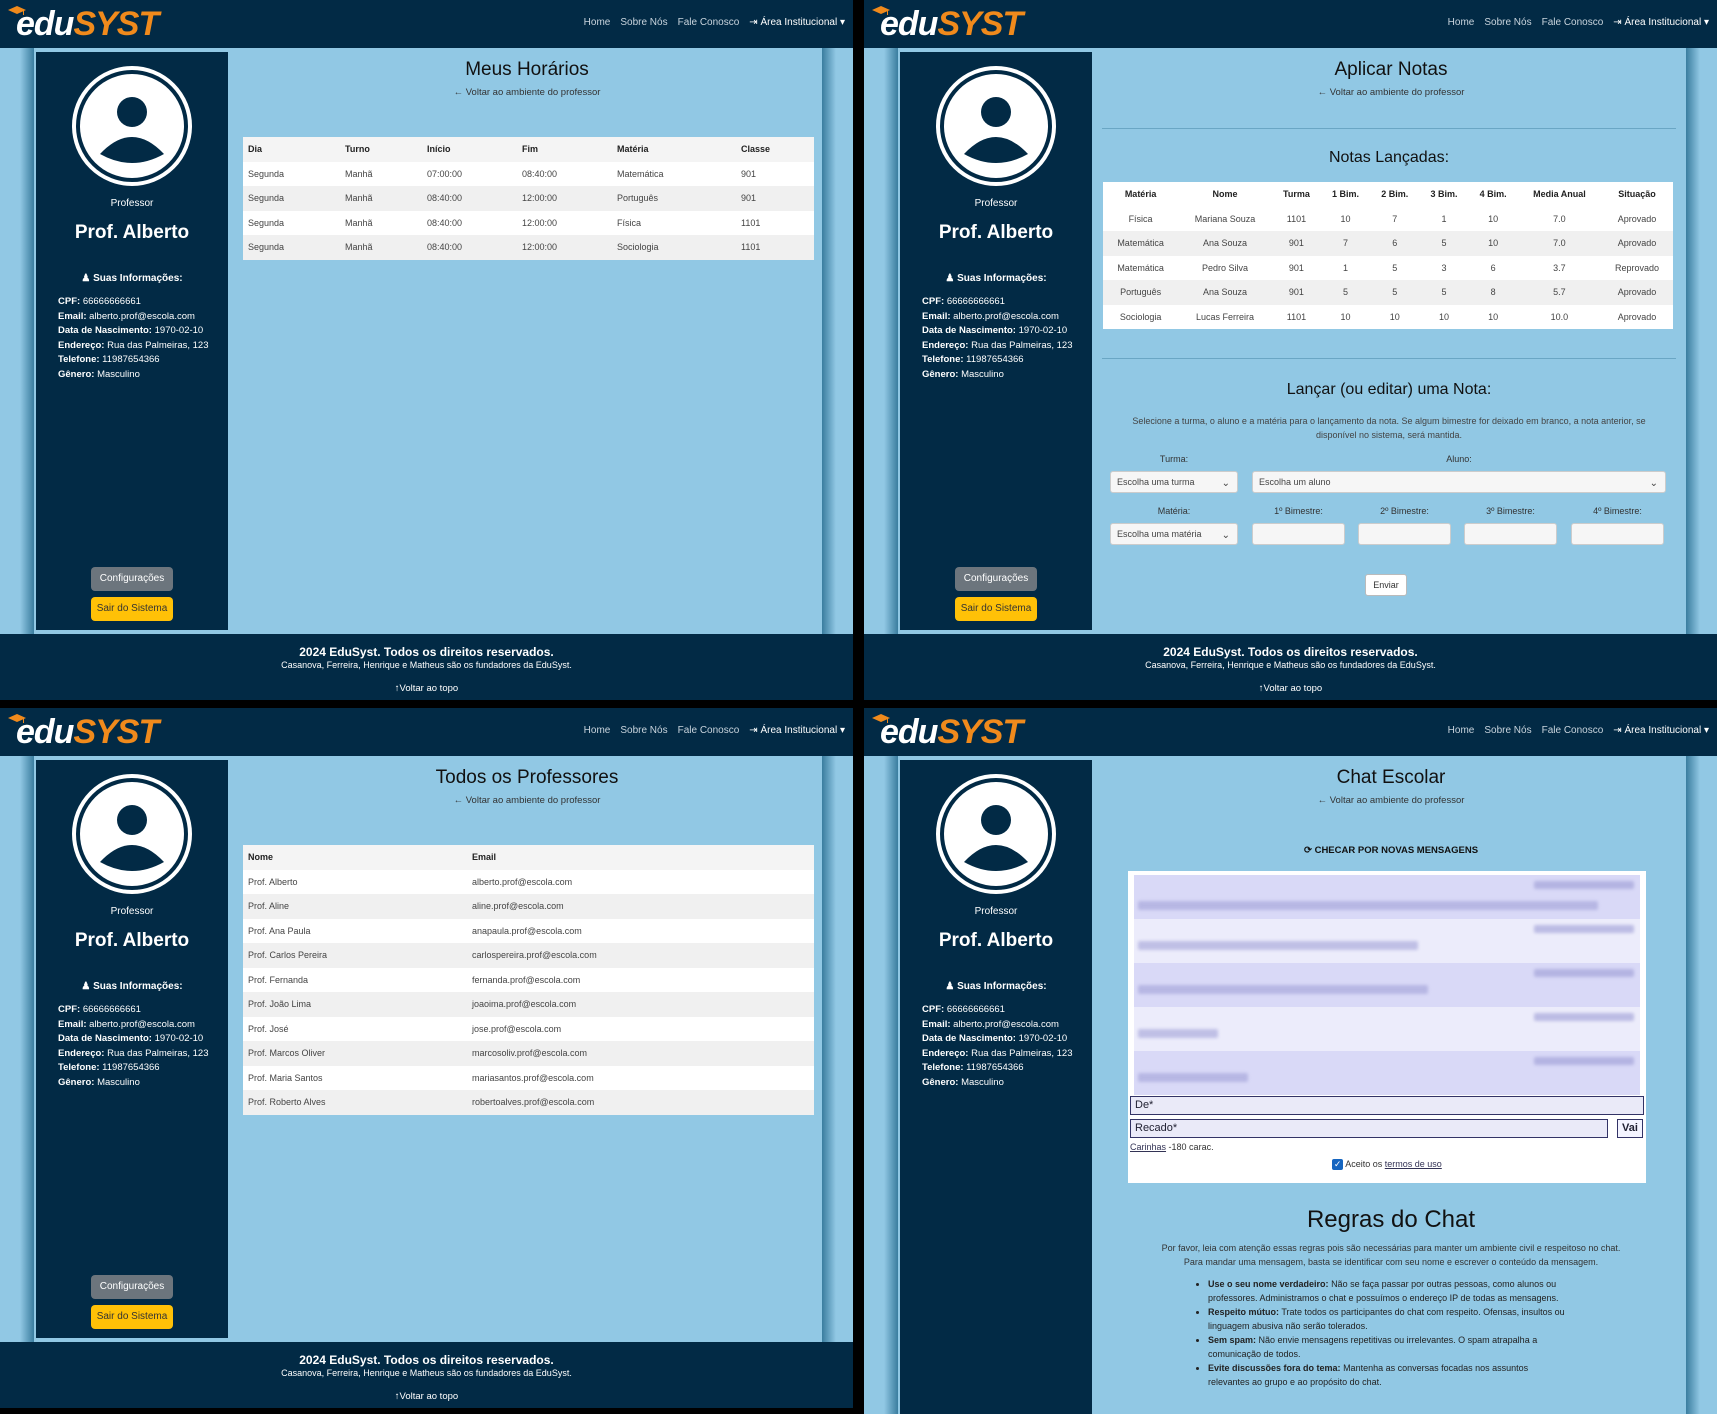  Describe the element at coordinates (1510, 534) in the screenshot. I see `b3-input` at that location.